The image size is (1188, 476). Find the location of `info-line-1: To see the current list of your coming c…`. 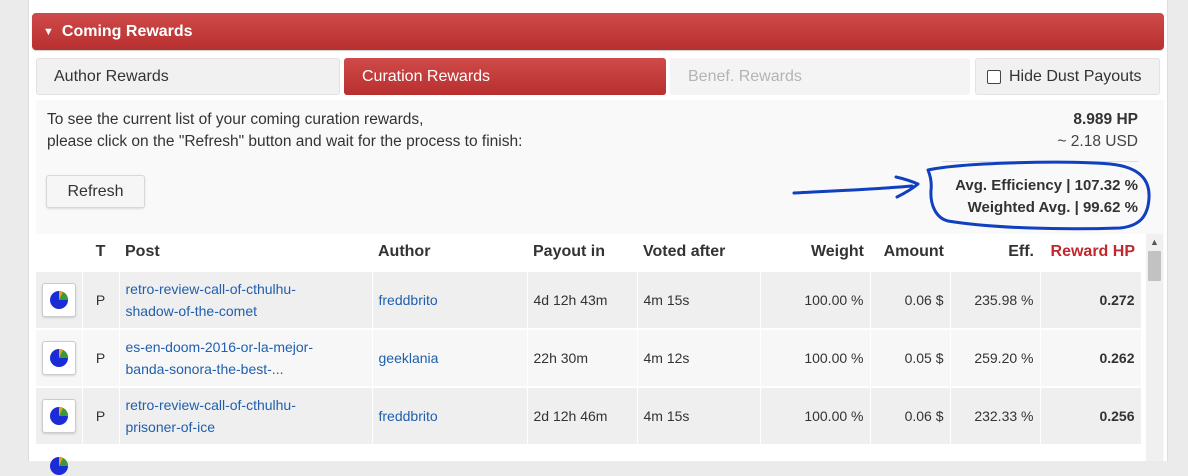

info-line-1: To see the current list of your coming c… is located at coordinates (235, 119).